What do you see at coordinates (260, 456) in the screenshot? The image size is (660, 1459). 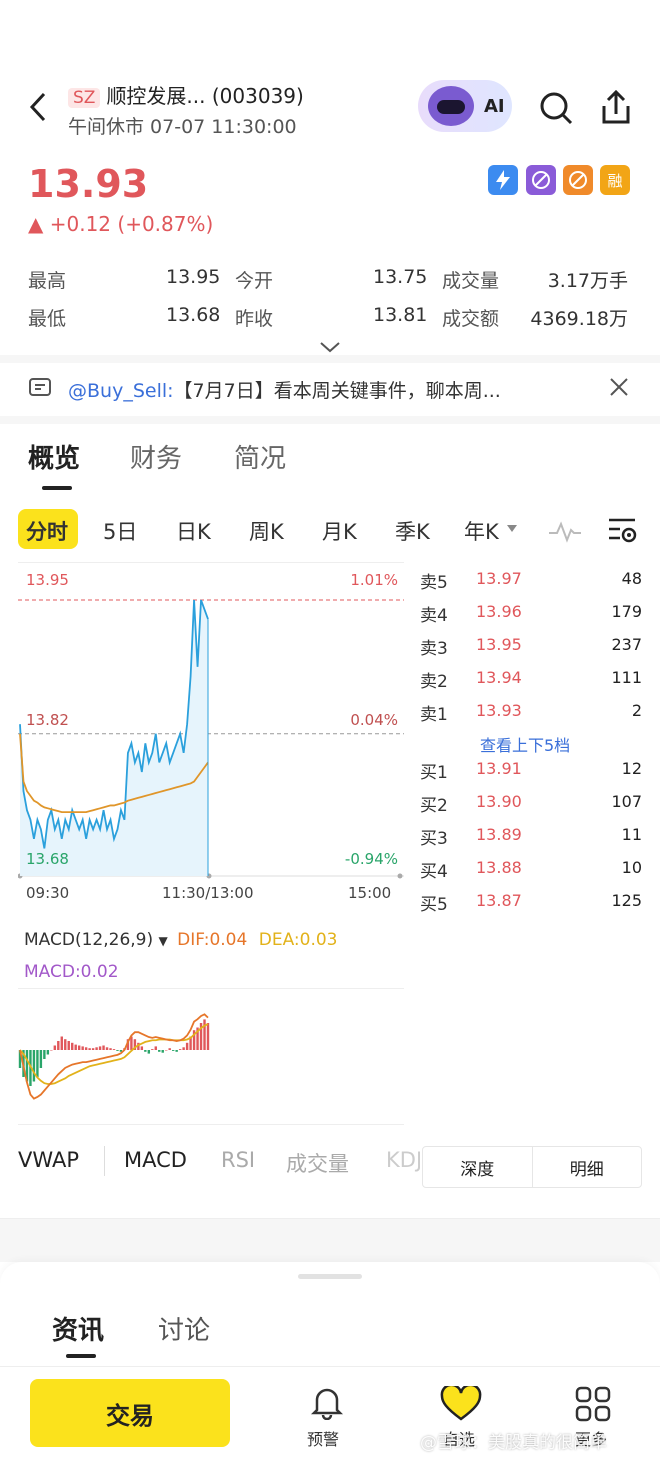 I see `tab-profile: 简况` at bounding box center [260, 456].